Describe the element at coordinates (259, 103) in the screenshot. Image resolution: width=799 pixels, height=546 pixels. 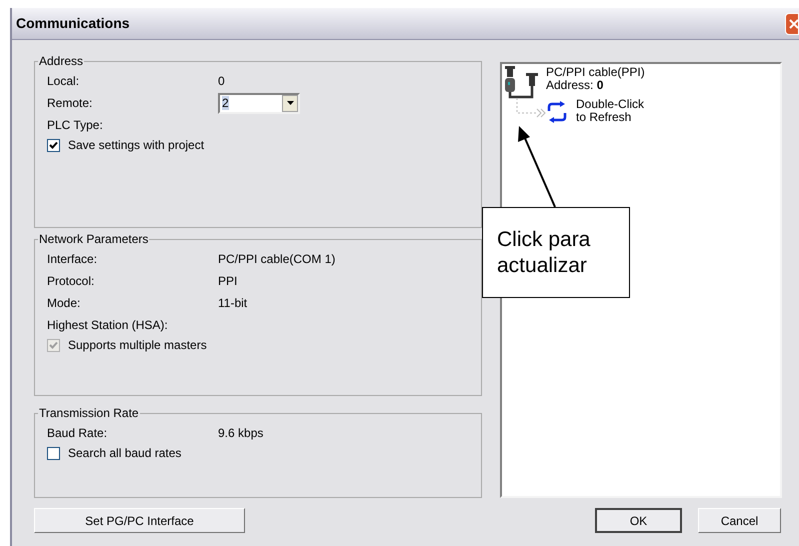
I see `remote-dropdown: 2` at that location.